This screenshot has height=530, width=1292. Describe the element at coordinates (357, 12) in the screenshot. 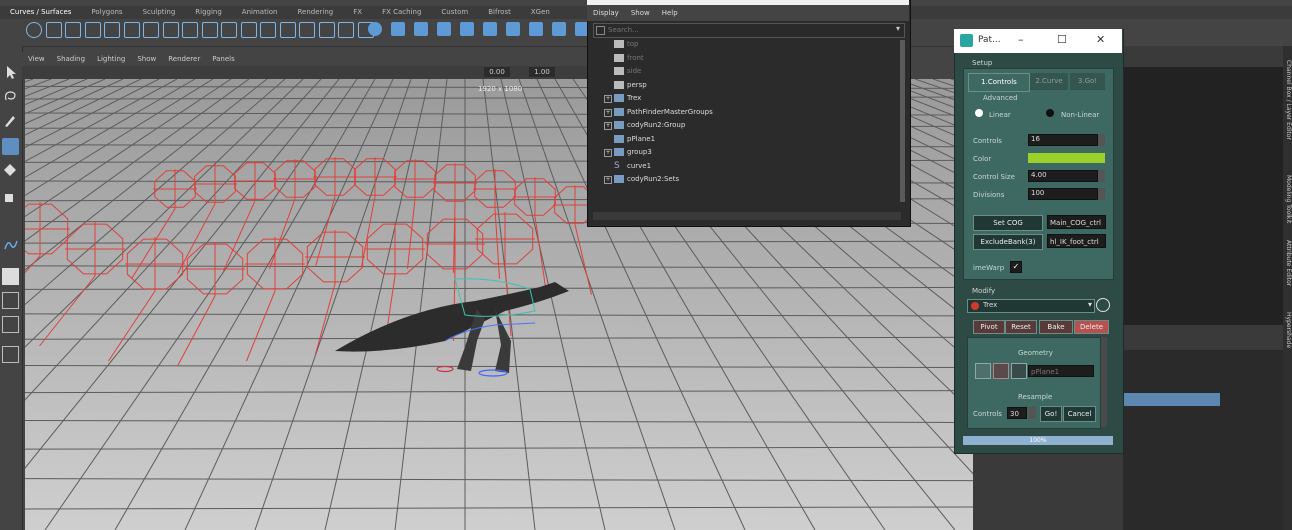

I see `shelf-tab-fx: FX` at that location.